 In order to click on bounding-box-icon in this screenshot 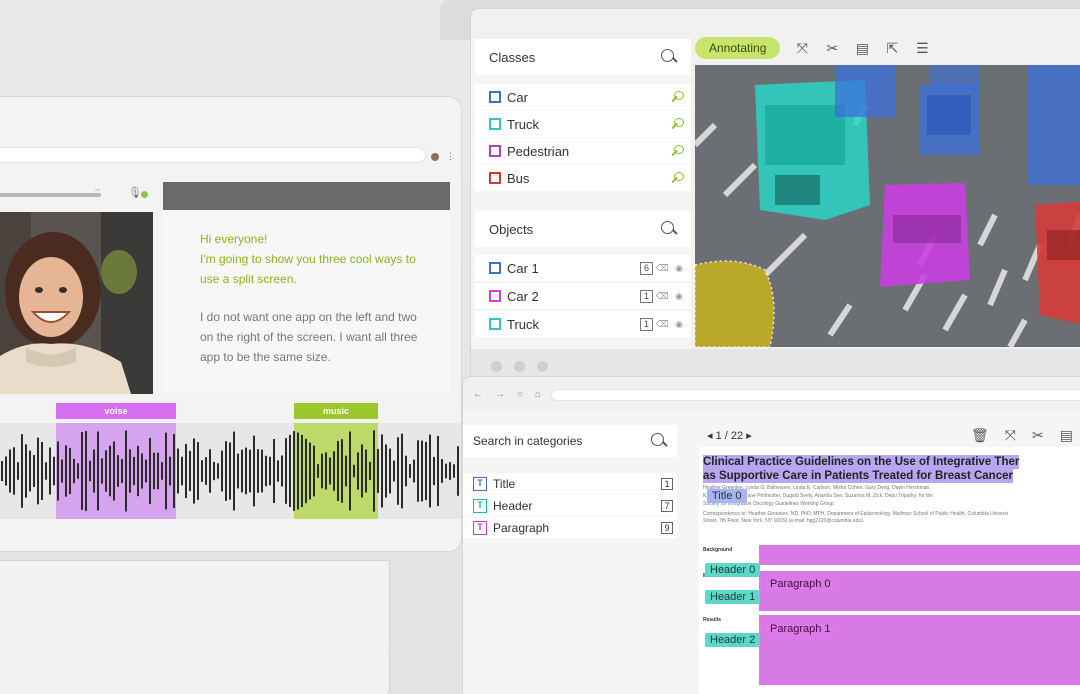, I will do `click(495, 324)`.